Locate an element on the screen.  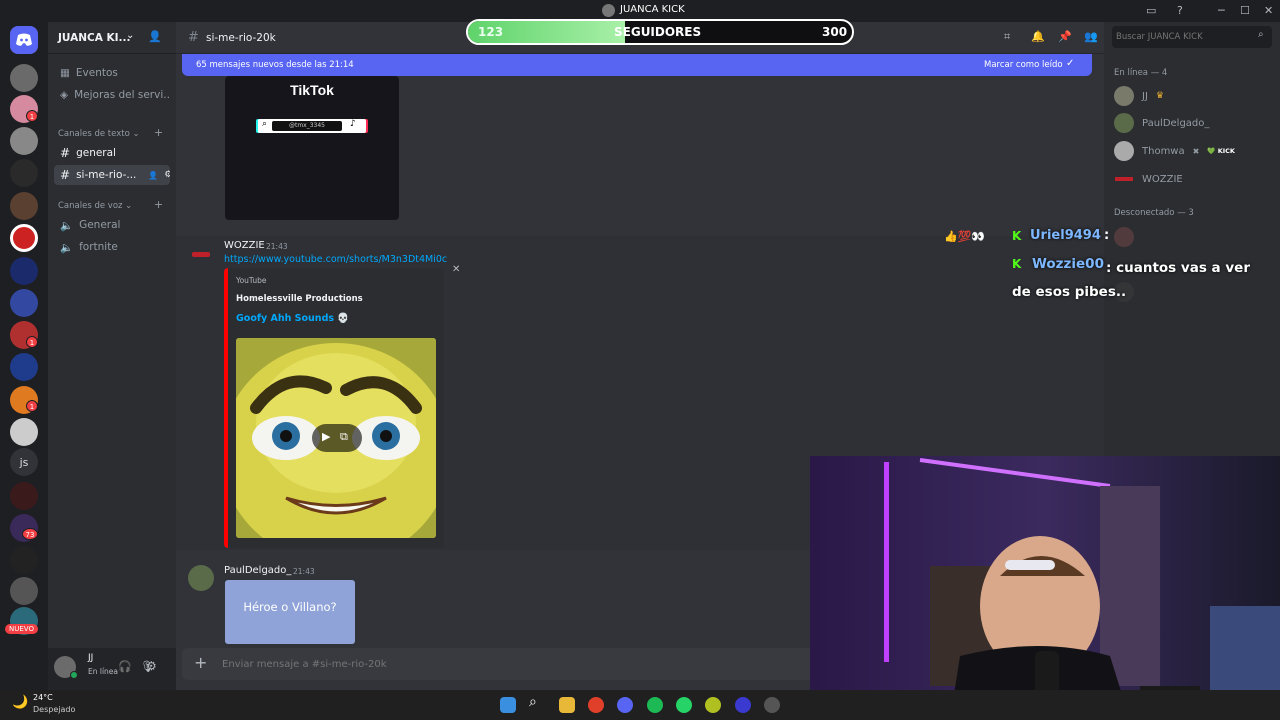
member-item: JJ ♛ is located at coordinates (1139, 96).